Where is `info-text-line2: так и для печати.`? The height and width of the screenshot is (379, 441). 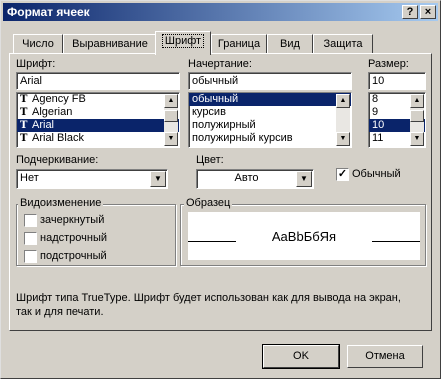 info-text-line2: так и для печати. is located at coordinates (60, 312).